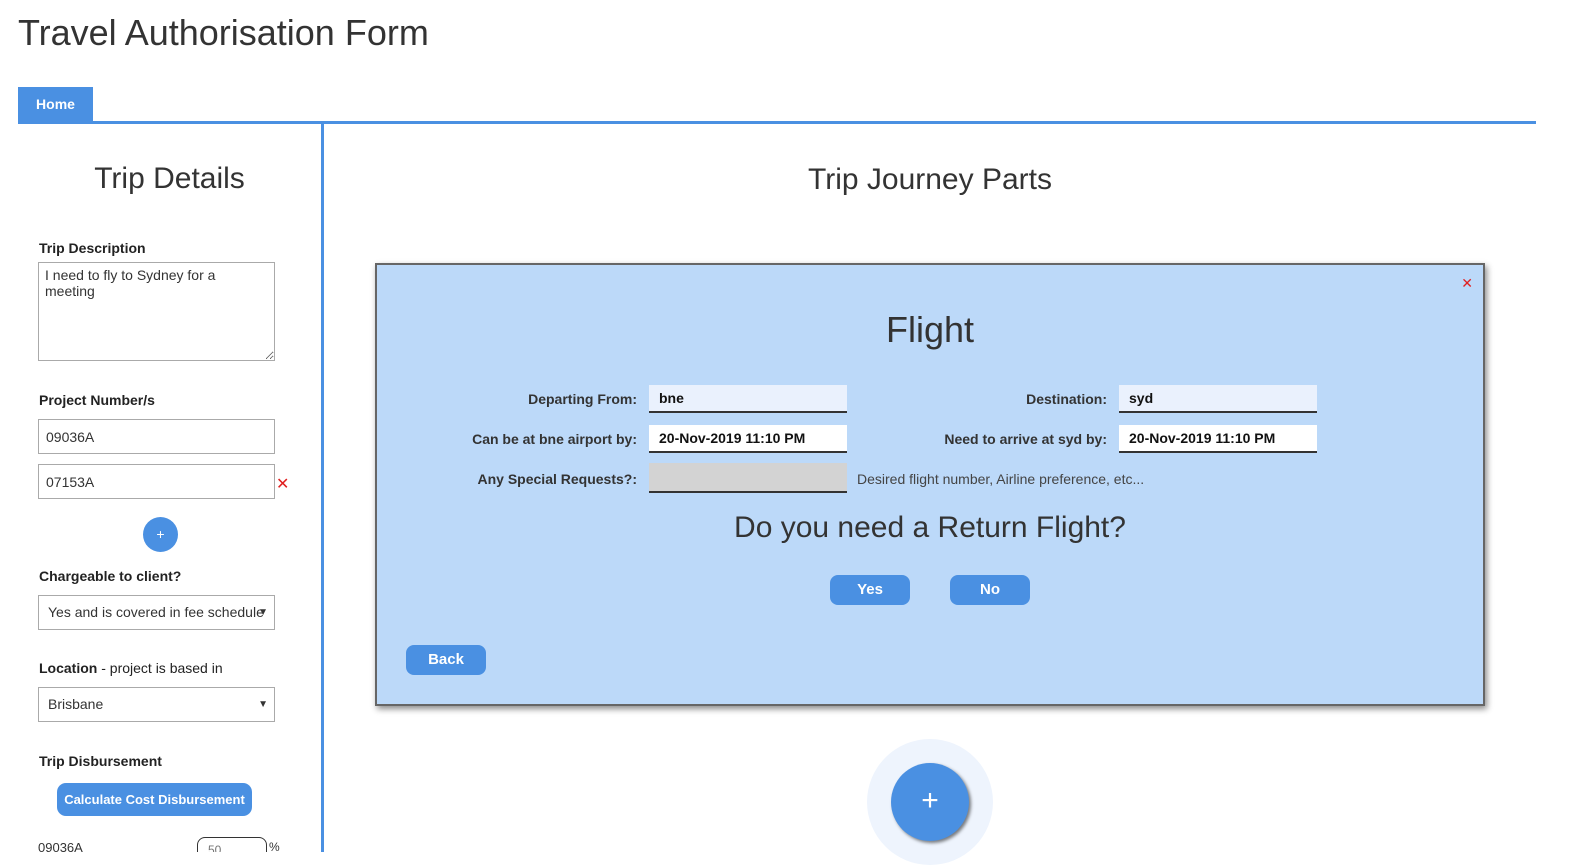  I want to click on trip-description-field: I need to fly to Sydney for a meeting, so click(156, 311).